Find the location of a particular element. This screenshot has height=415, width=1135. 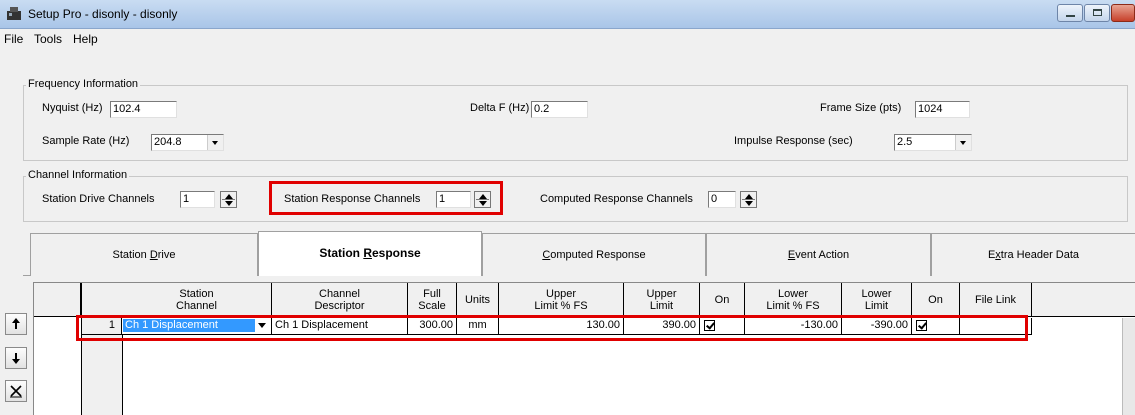

tab-computed-response: Computed Response is located at coordinates (594, 254).